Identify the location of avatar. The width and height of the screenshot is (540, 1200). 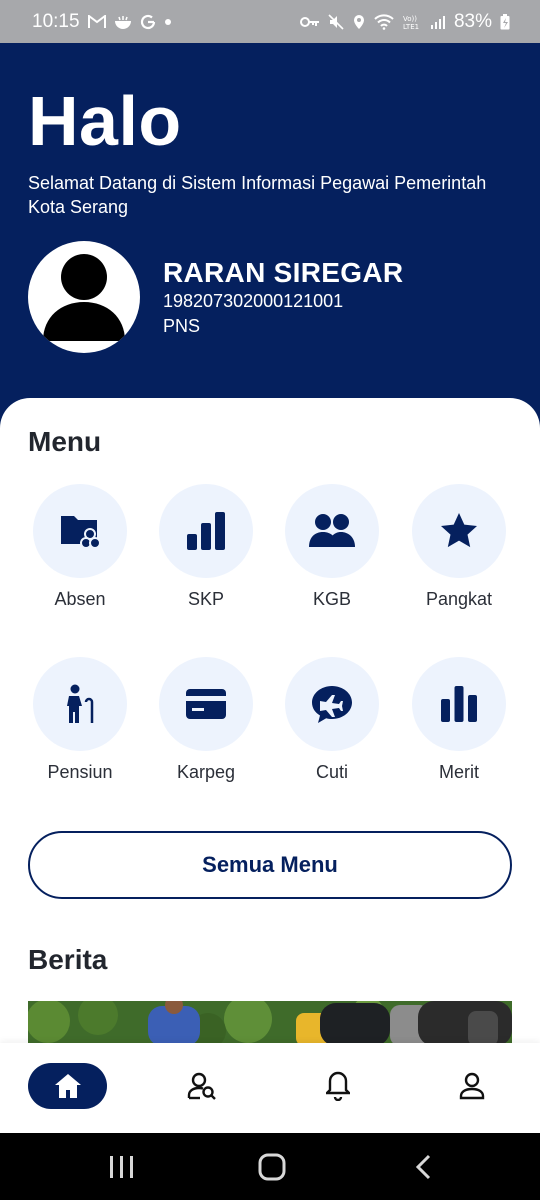
(84, 297).